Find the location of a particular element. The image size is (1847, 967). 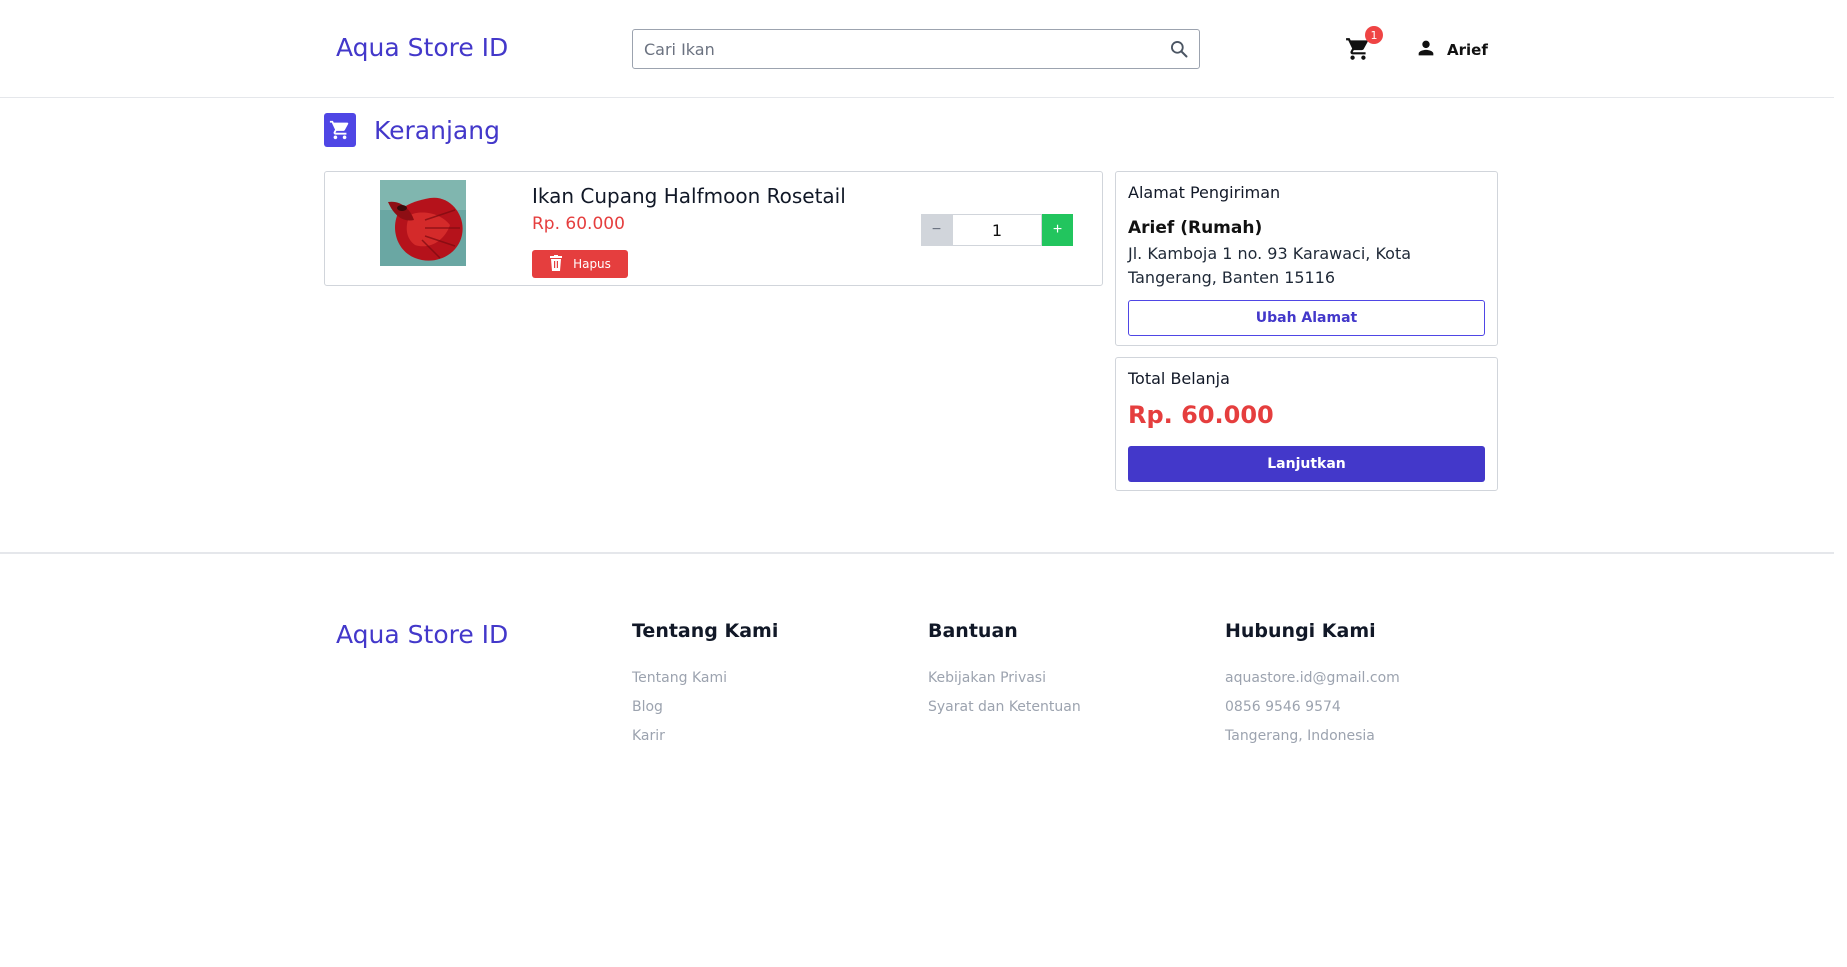

decrement-button: − is located at coordinates (936, 230).